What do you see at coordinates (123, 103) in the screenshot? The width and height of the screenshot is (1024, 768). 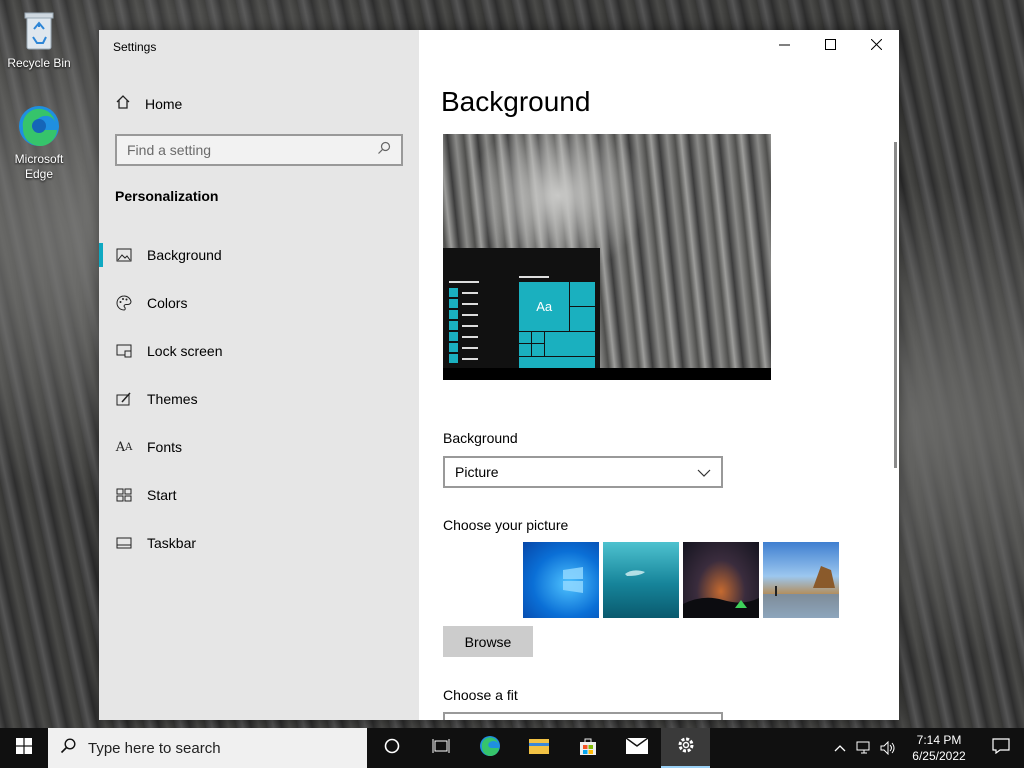 I see `home-icon` at bounding box center [123, 103].